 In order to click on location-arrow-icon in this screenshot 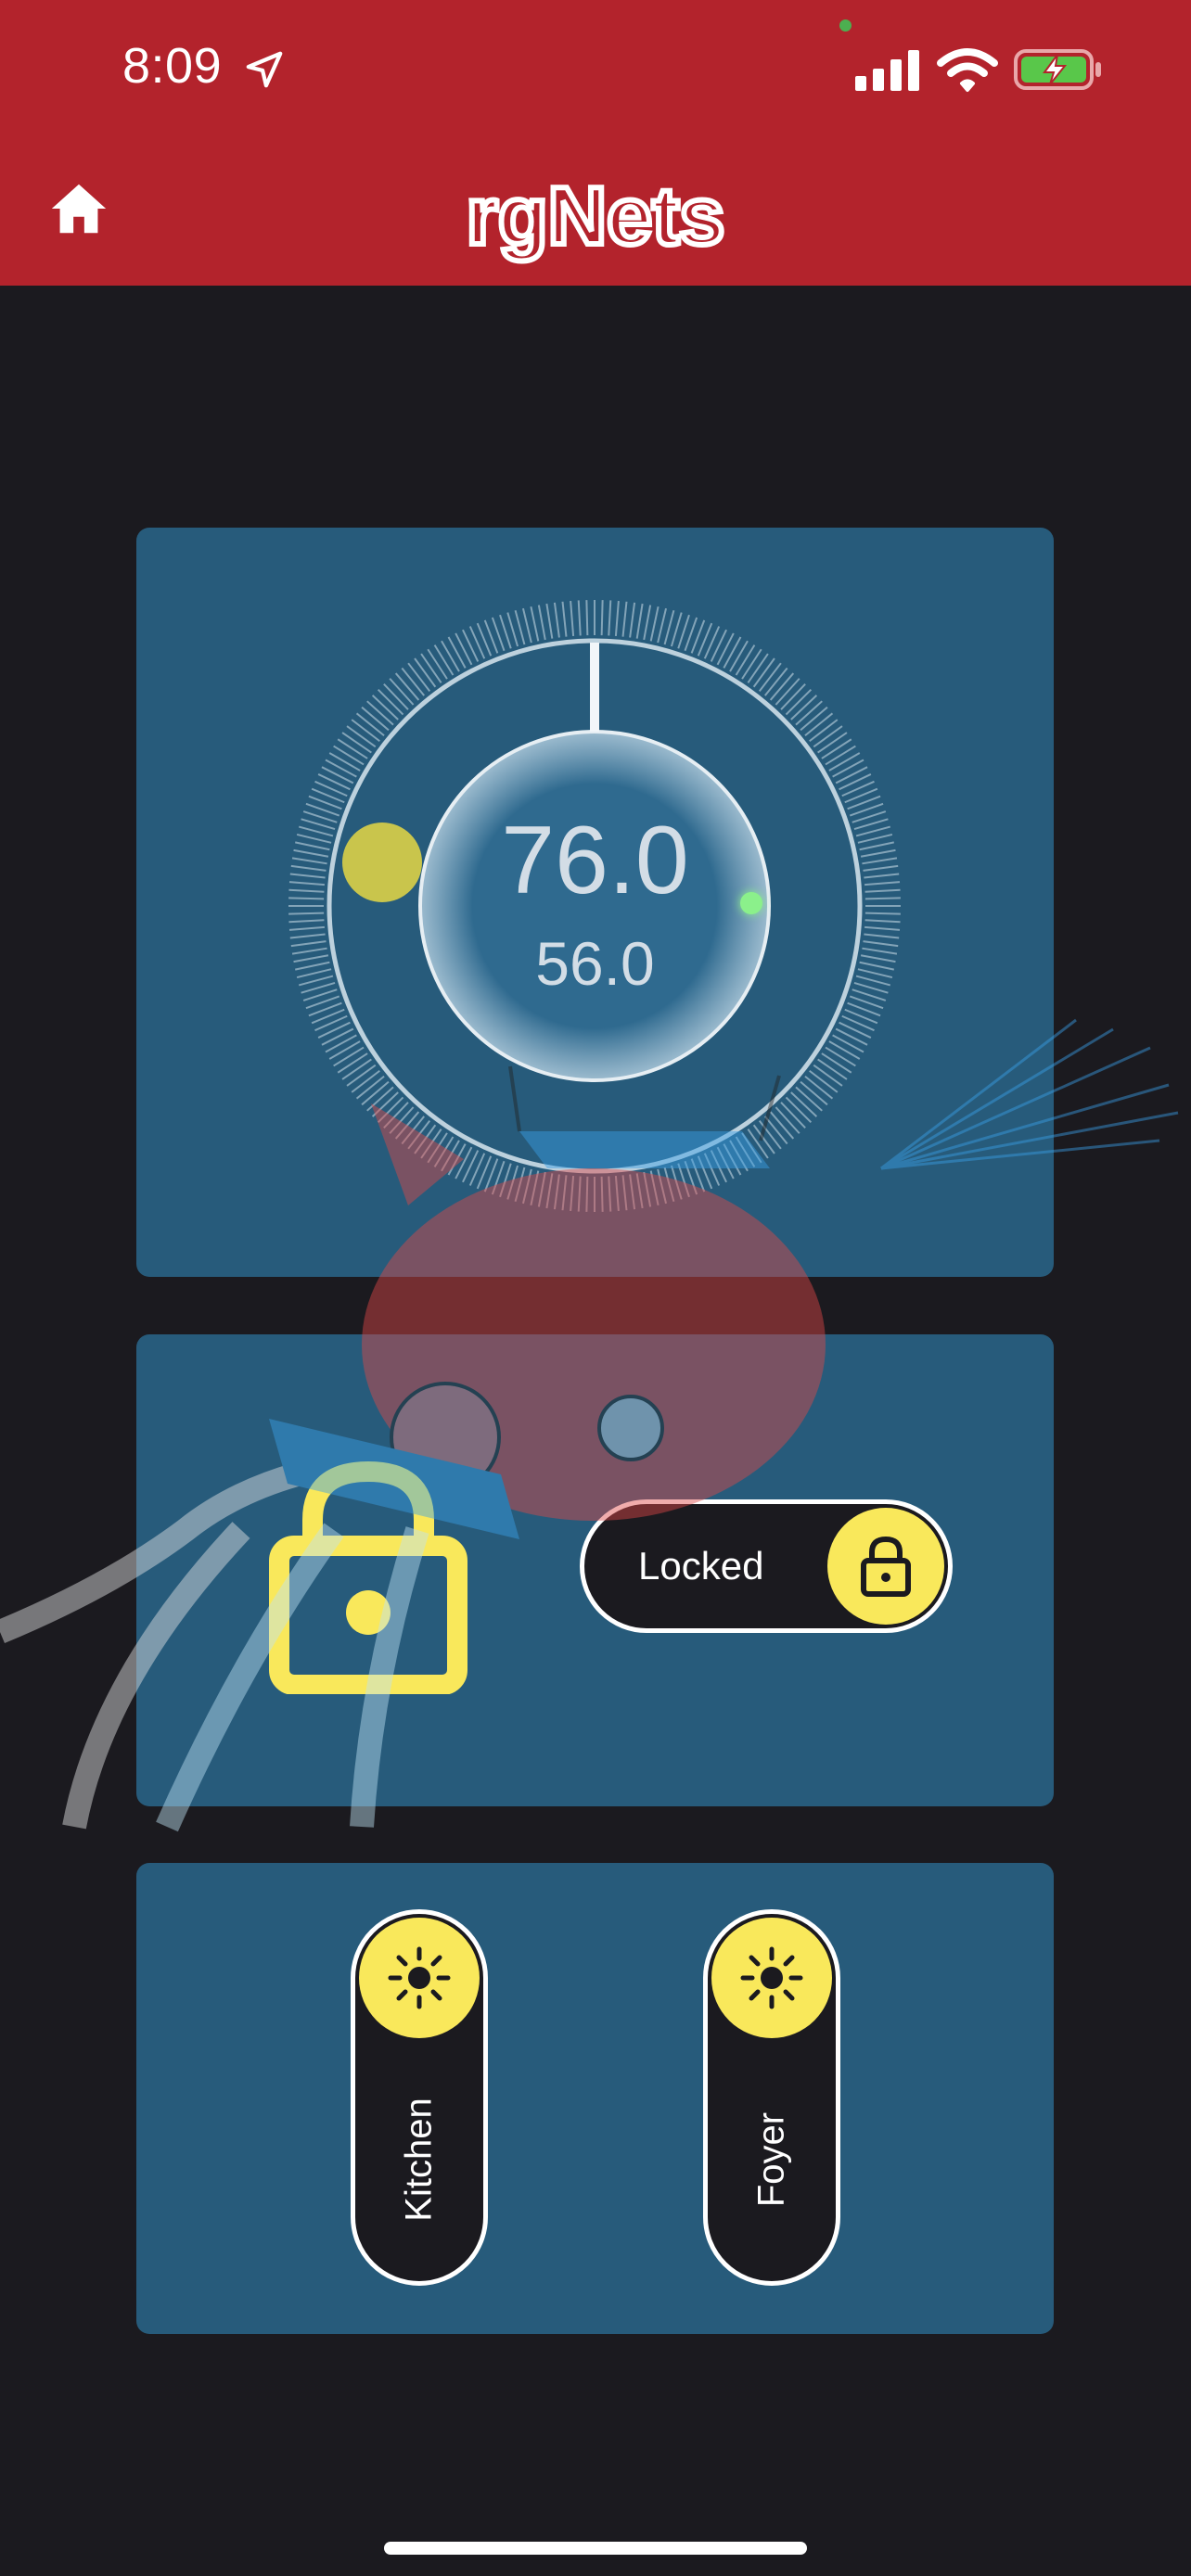, I will do `click(264, 69)`.